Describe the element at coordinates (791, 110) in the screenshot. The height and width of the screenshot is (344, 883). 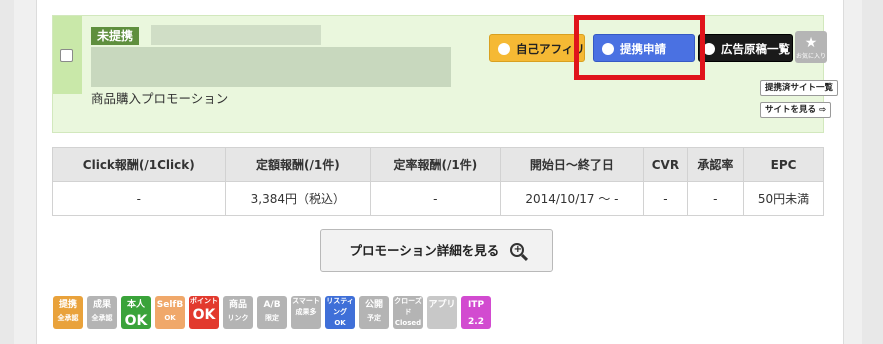
I see `view-site-label: サイトを見る` at that location.